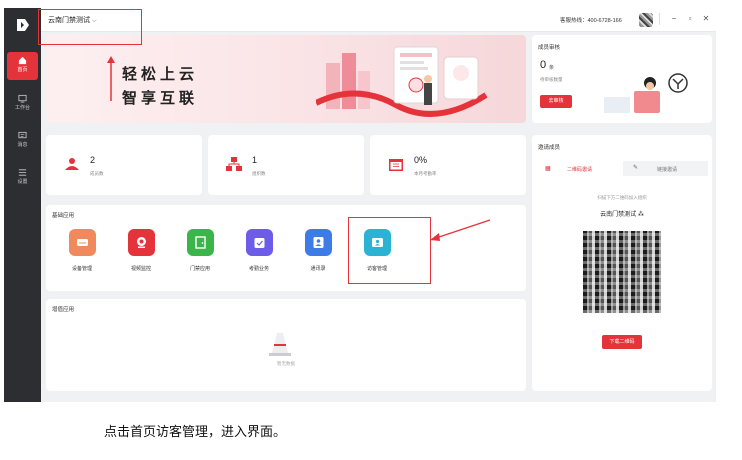  I want to click on caption-text: 点击首页访客管理，进入界面。, so click(195, 432).